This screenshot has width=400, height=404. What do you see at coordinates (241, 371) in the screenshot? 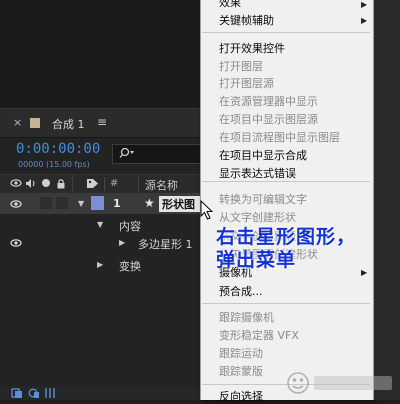
I see `menu-item: 跟踪蒙版` at bounding box center [241, 371].